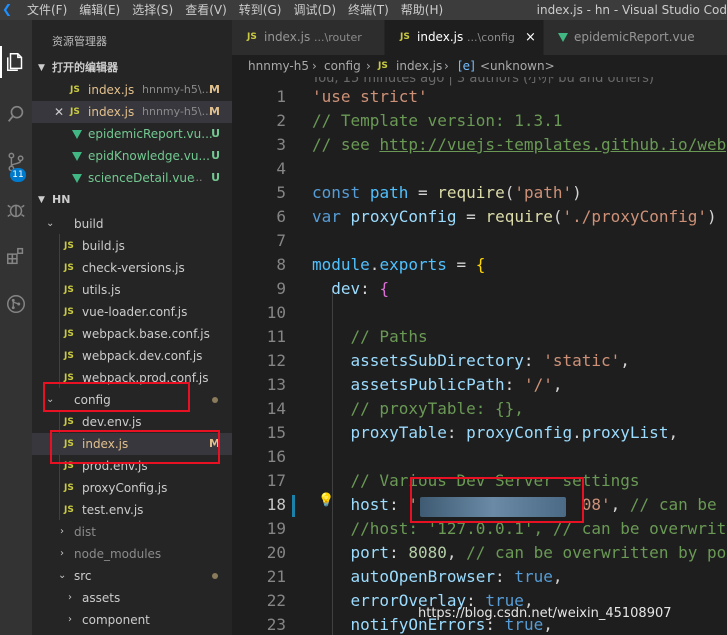 The image size is (727, 635). I want to click on file-name: build.js, so click(103, 246).